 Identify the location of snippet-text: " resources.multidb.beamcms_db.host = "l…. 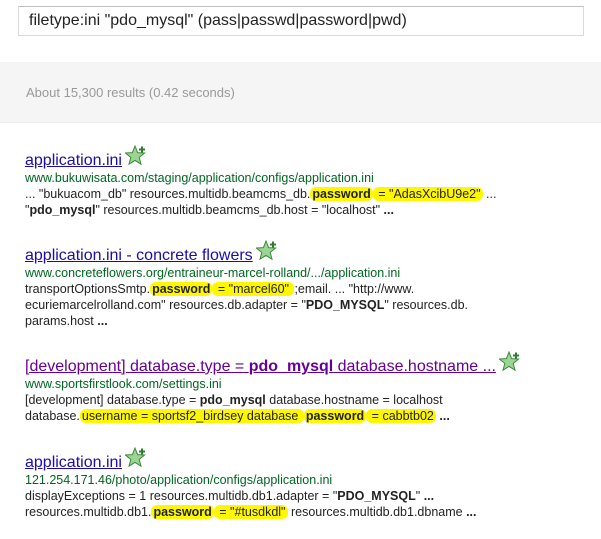
(239, 210).